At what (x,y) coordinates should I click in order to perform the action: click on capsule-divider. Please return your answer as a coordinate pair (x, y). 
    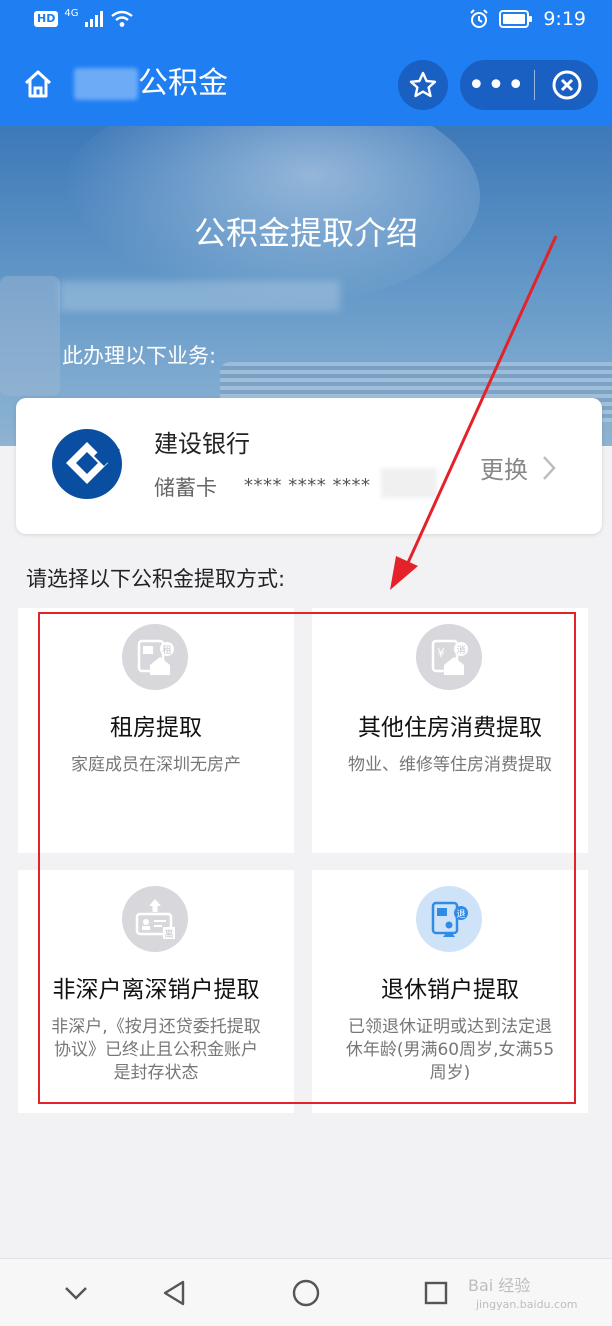
    Looking at the image, I should click on (534, 85).